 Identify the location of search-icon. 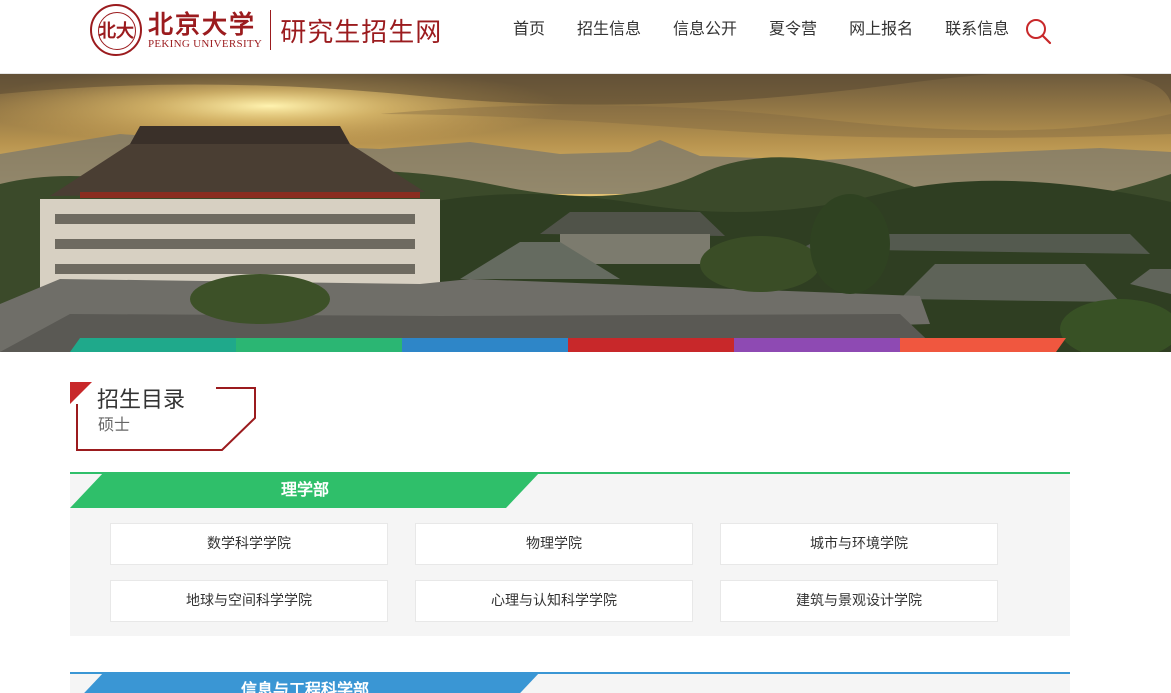
(1038, 31).